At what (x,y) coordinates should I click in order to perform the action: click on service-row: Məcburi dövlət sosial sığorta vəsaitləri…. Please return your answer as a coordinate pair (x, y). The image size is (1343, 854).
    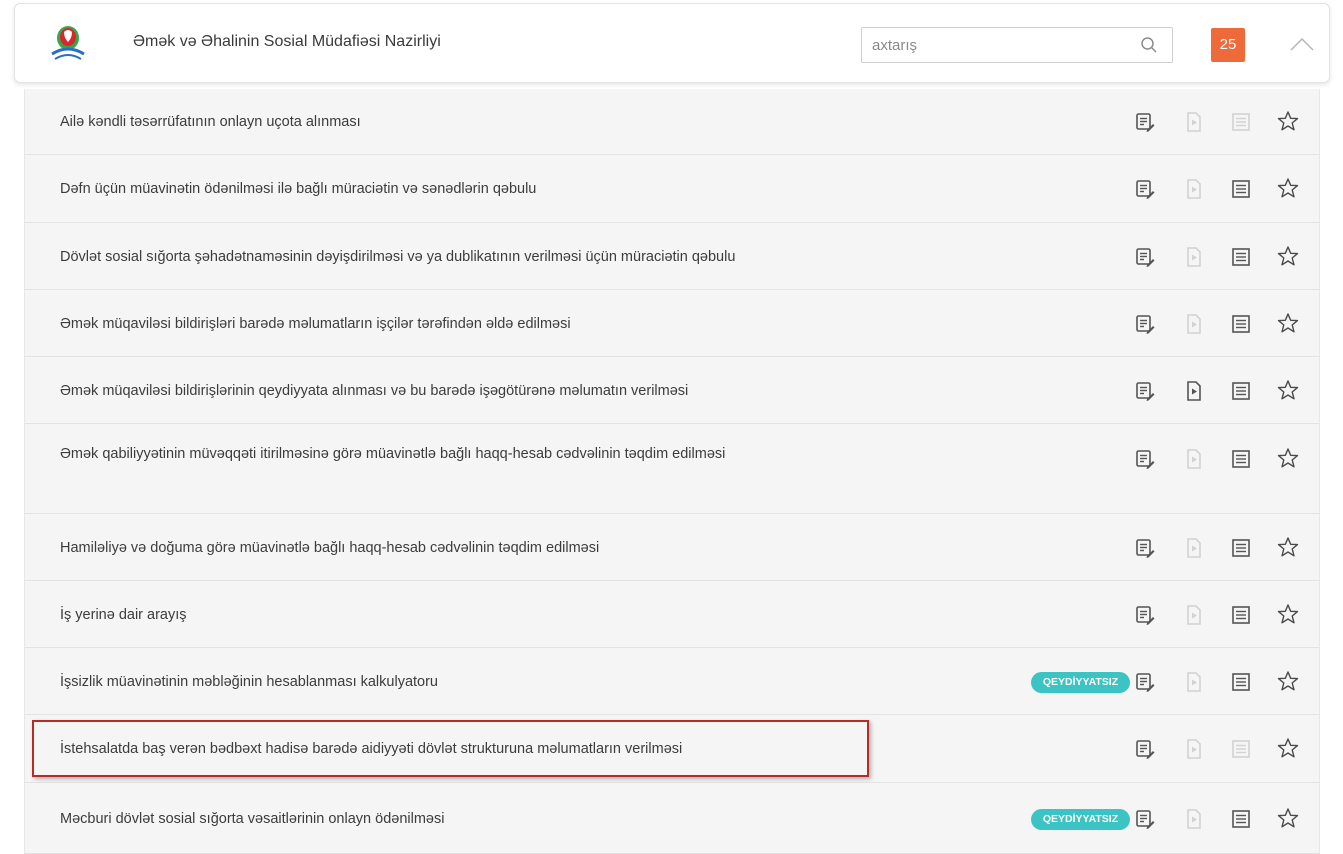
    Looking at the image, I should click on (672, 818).